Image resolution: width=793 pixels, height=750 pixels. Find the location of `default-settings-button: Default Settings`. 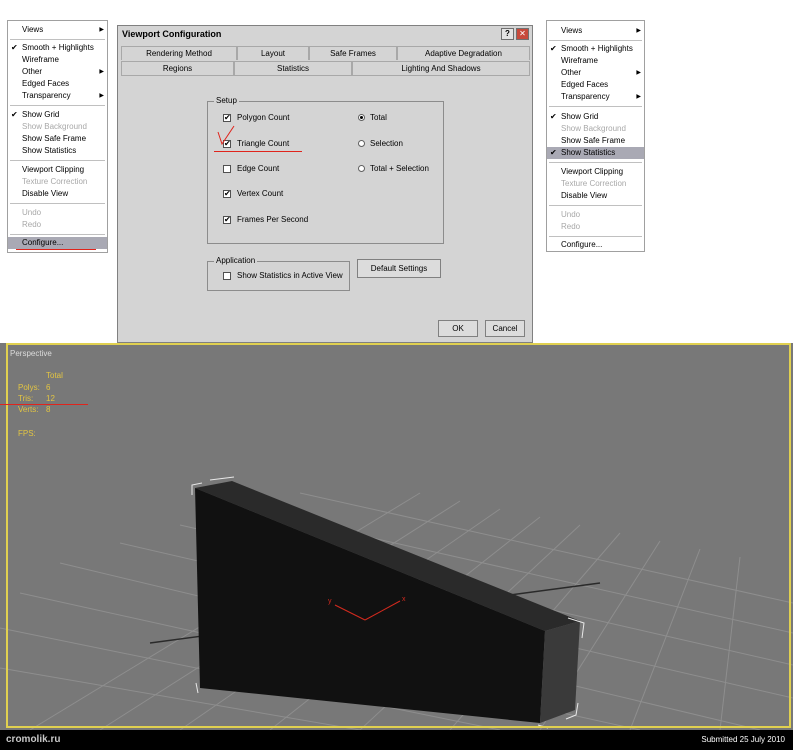

default-settings-button: Default Settings is located at coordinates (399, 268).